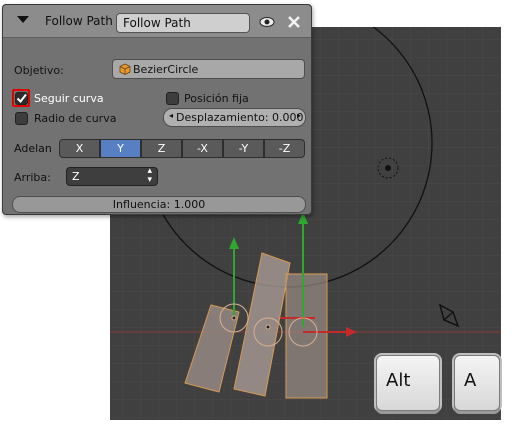 This screenshot has width=515, height=425. I want to click on forward-axis-neg-y: -Y, so click(243, 148).